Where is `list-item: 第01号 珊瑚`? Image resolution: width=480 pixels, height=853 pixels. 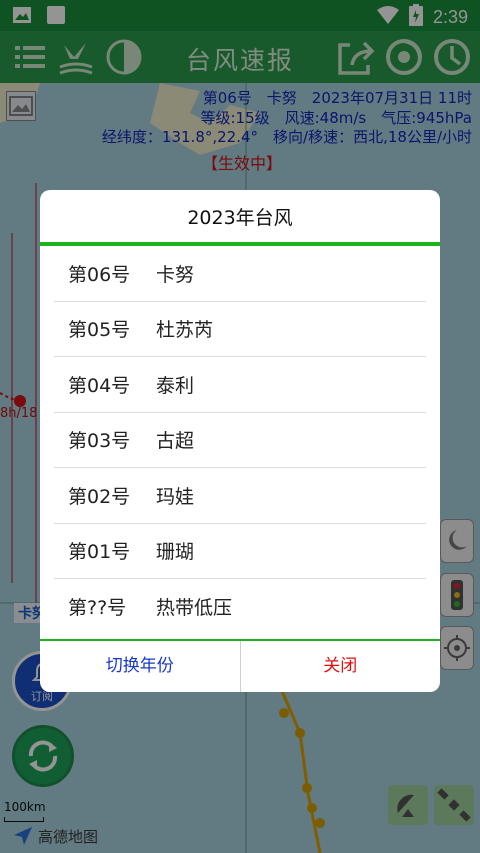 list-item: 第01号 珊瑚 is located at coordinates (240, 551).